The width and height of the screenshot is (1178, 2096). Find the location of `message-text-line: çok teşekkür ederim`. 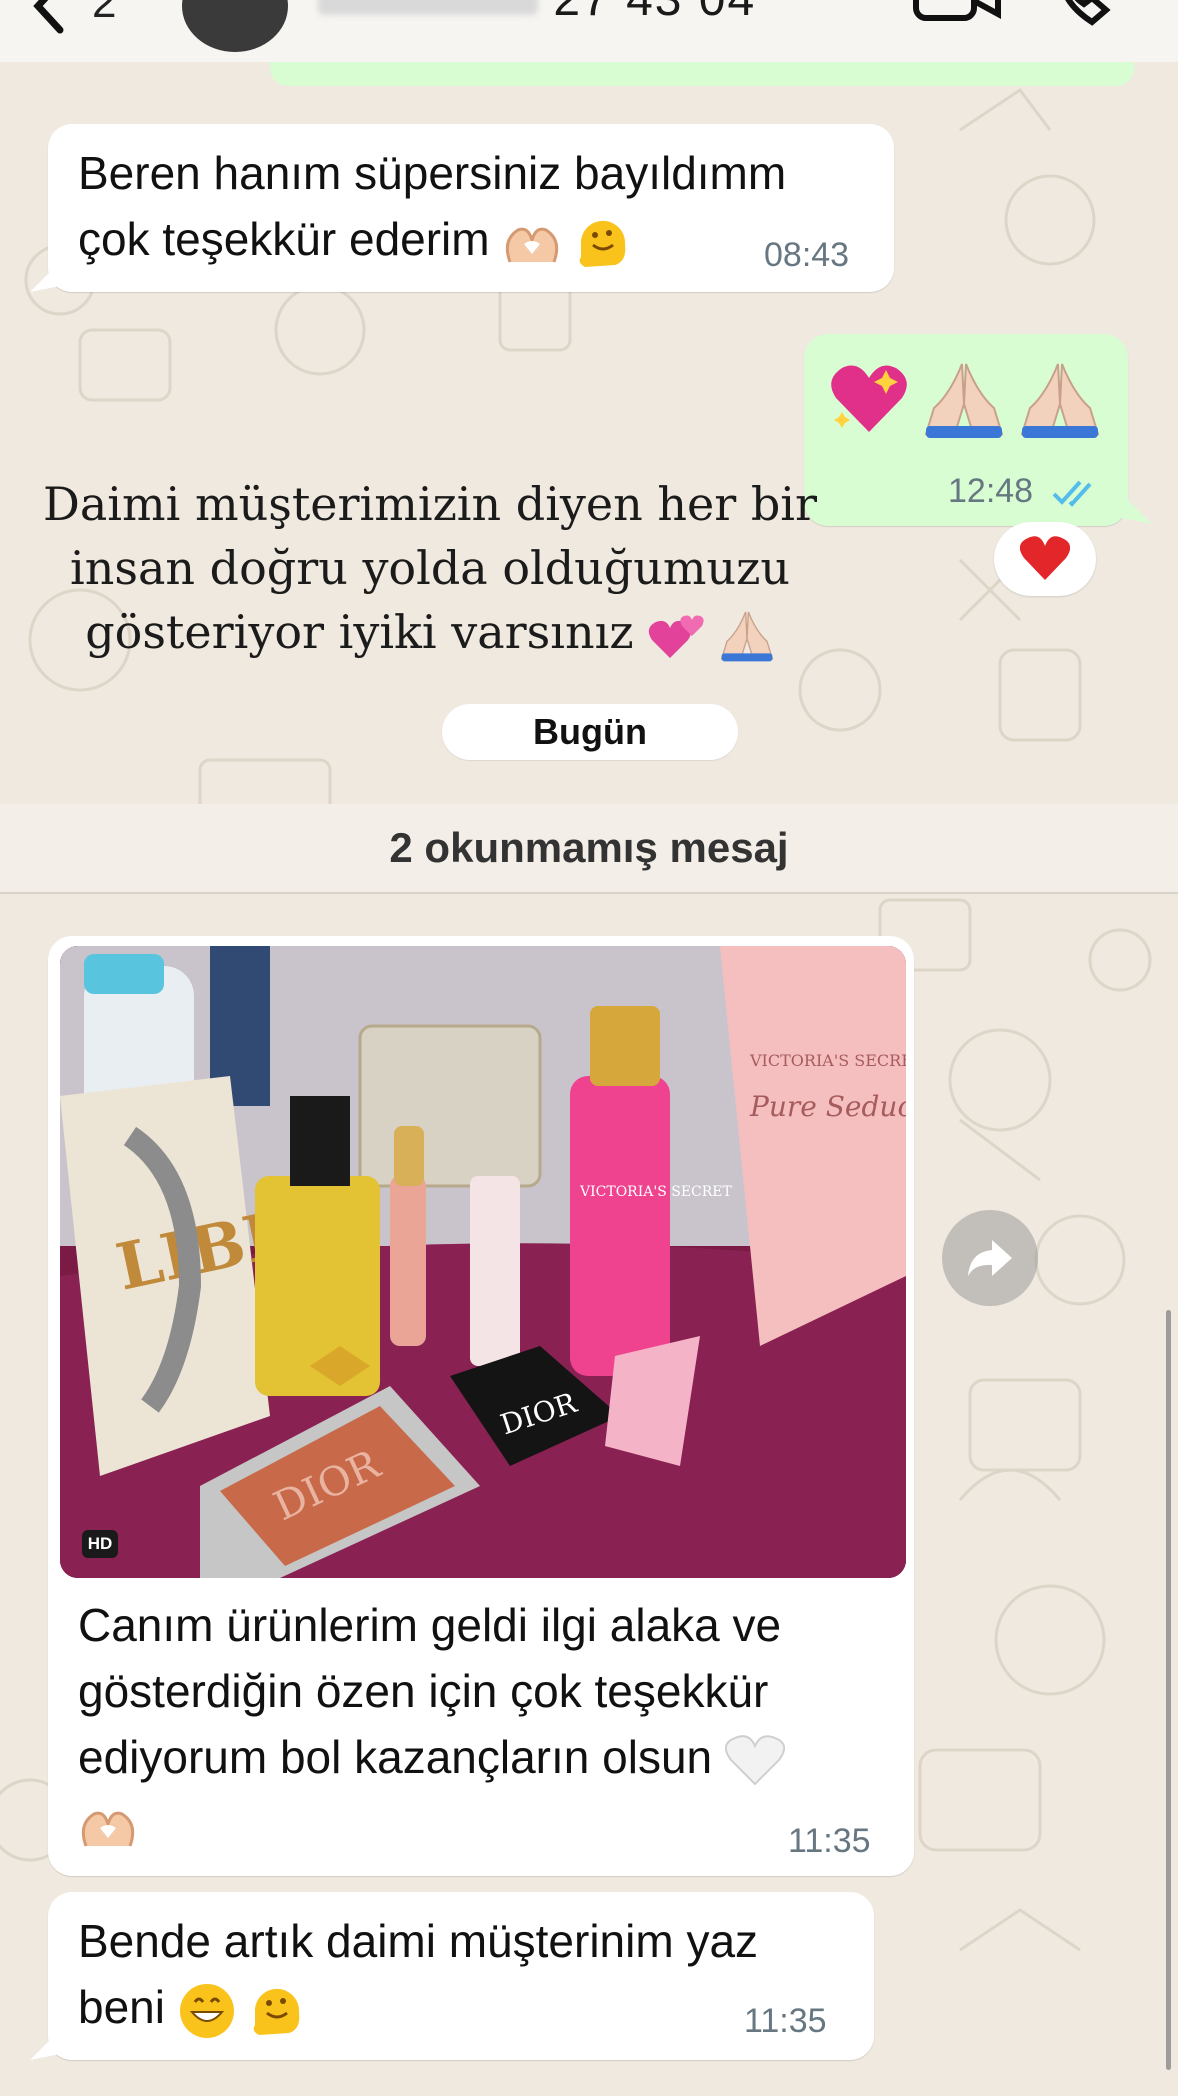

message-text-line: çok teşekkür ederim is located at coordinates (284, 239).